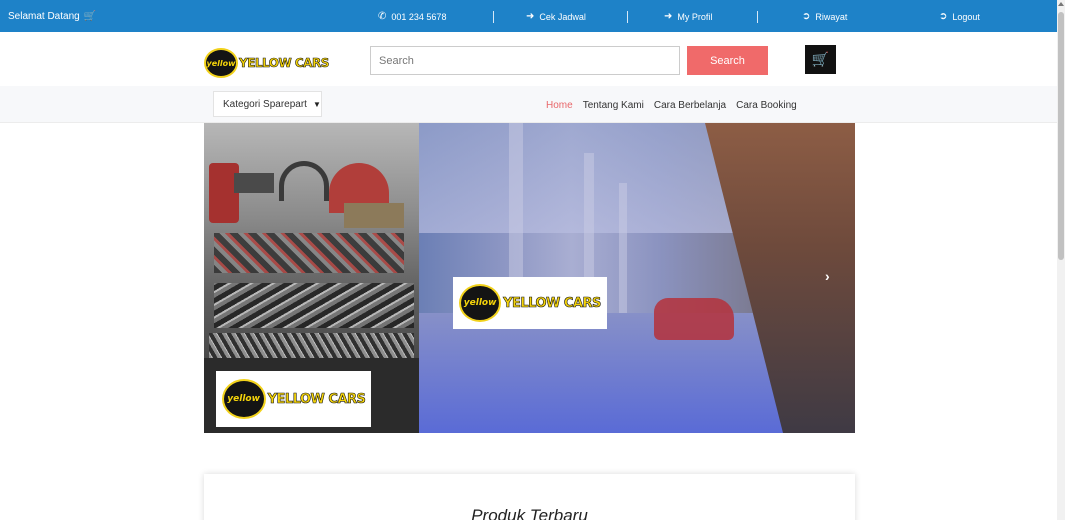  I want to click on phone-link: ✆ 001 234 5678, so click(412, 17).